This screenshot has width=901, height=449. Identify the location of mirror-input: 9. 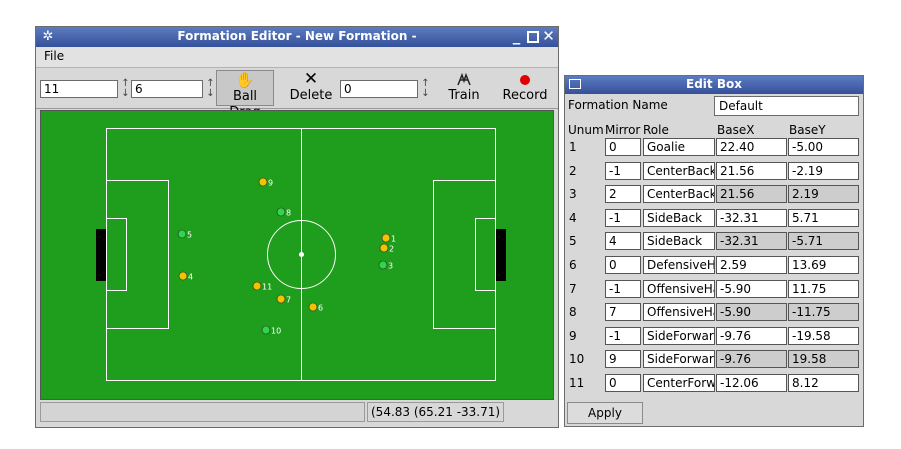
(623, 359).